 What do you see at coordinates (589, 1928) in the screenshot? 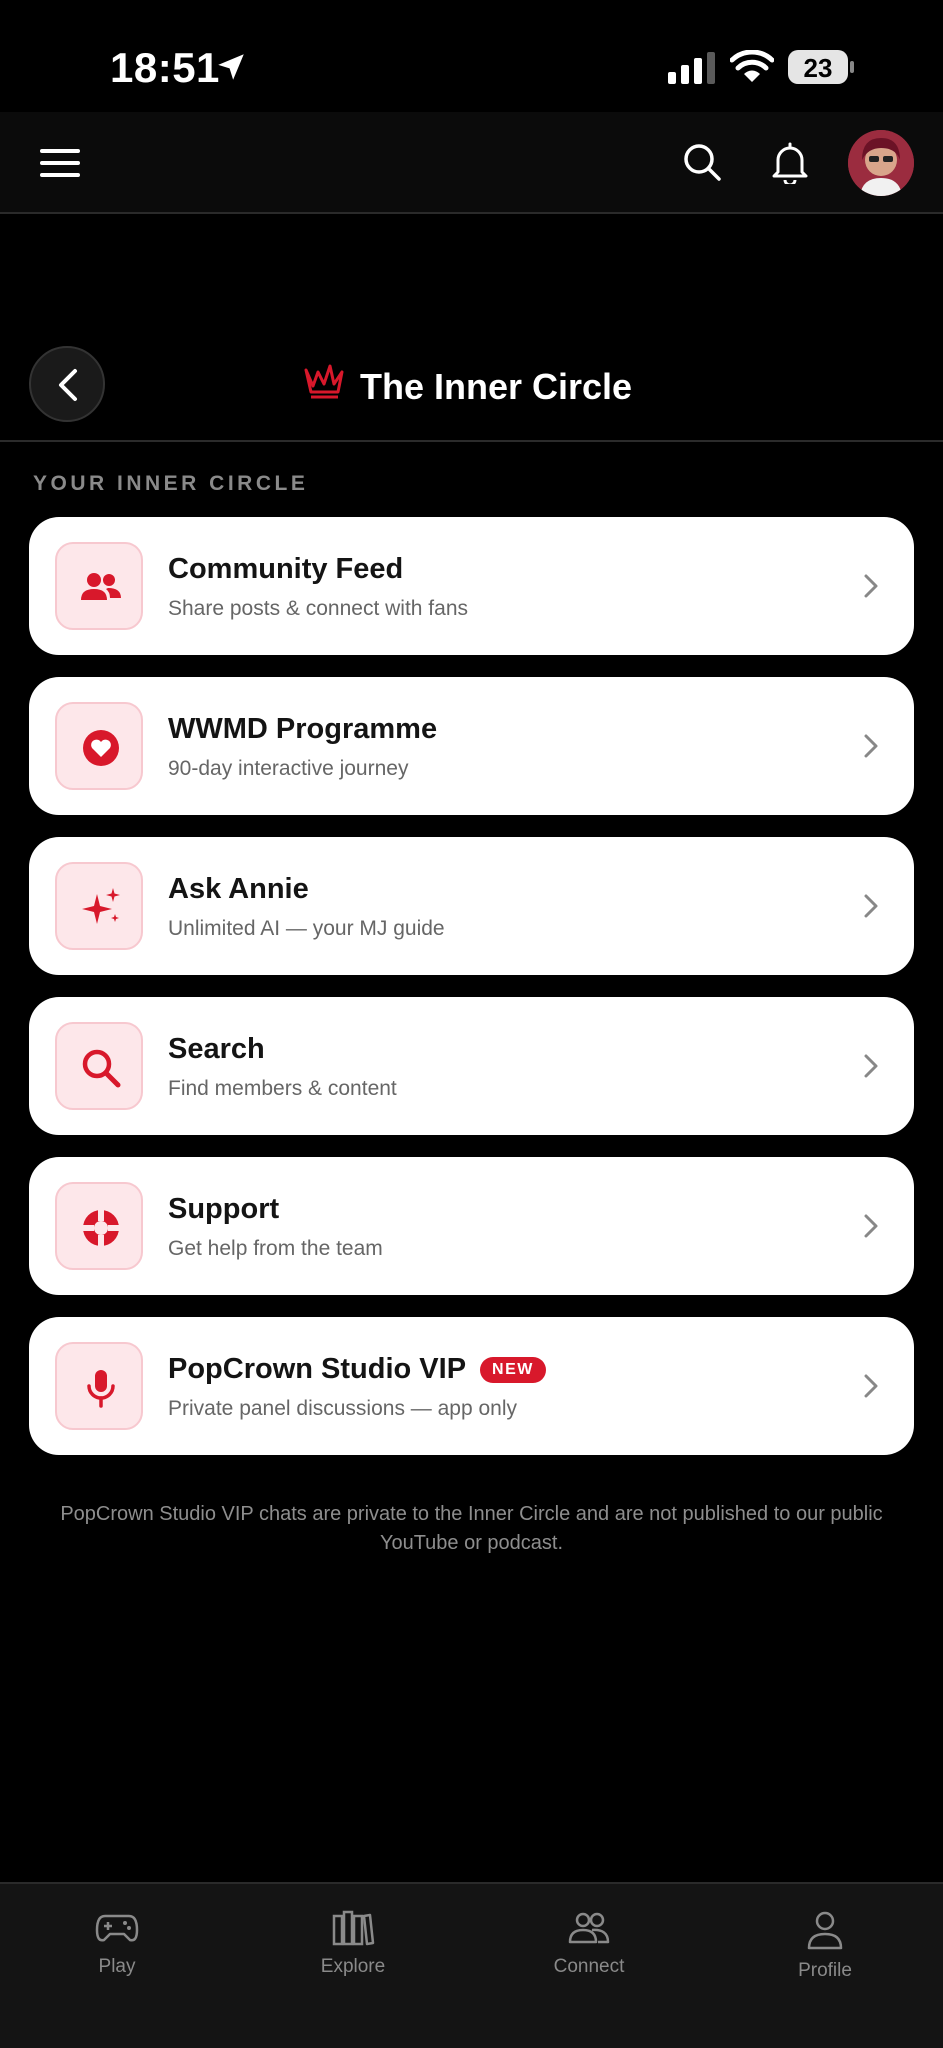
I see `people-outline-icon` at bounding box center [589, 1928].